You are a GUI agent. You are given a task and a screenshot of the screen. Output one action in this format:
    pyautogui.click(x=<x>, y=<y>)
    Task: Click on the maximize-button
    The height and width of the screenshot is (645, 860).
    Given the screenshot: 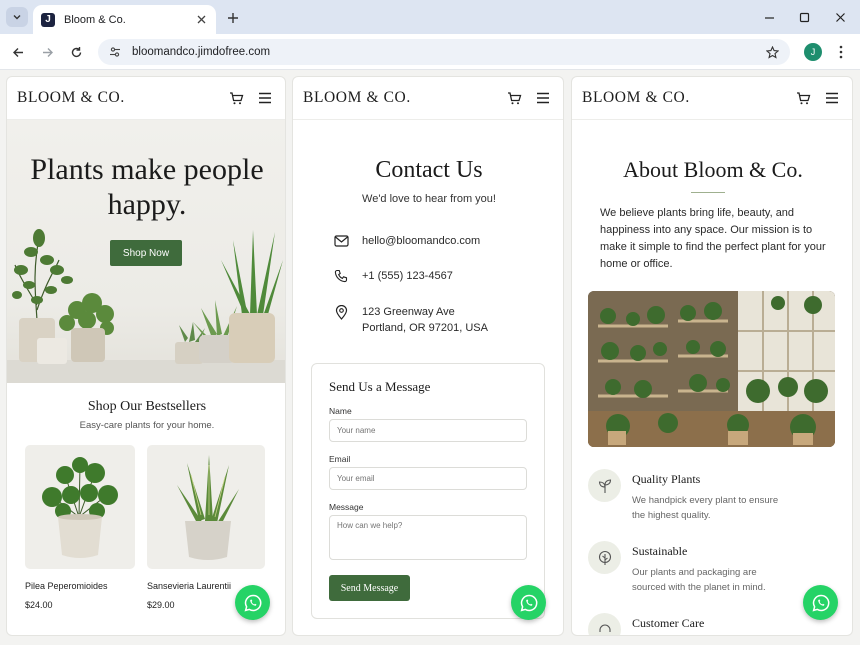 What is the action you would take?
    pyautogui.click(x=804, y=17)
    